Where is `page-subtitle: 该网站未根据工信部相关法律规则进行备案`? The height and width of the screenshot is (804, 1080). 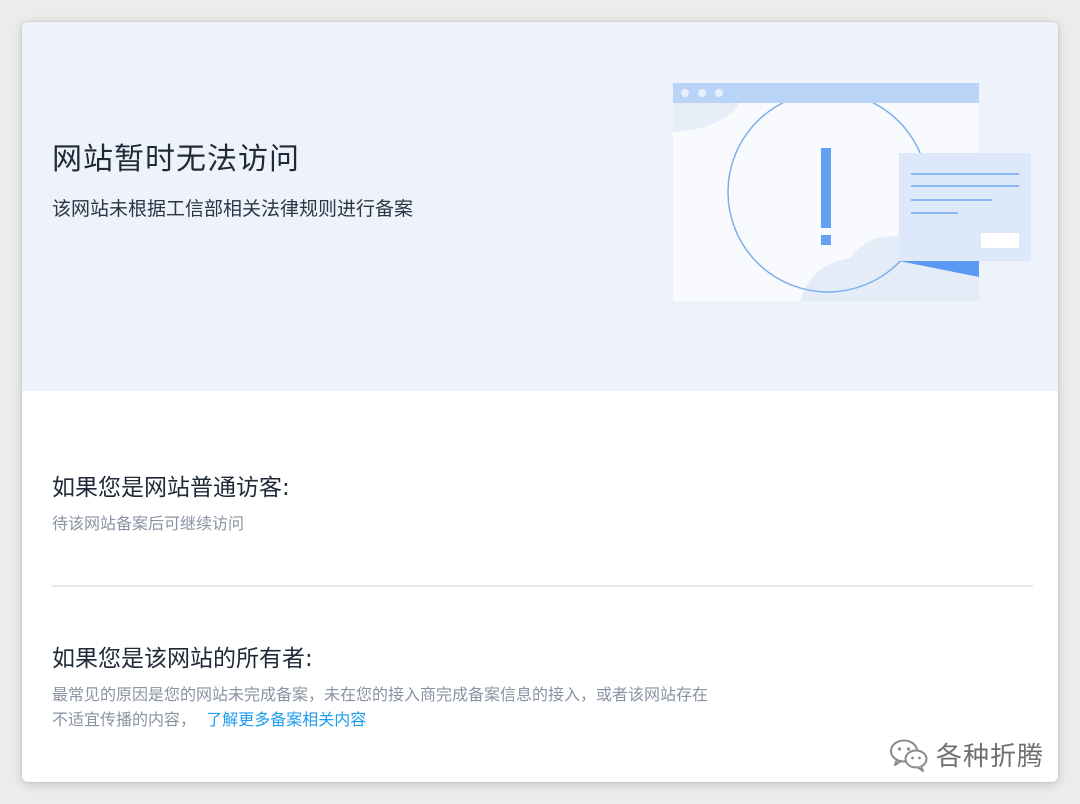 page-subtitle: 该网站未根据工信部相关法律规则进行备案 is located at coordinates (233, 209).